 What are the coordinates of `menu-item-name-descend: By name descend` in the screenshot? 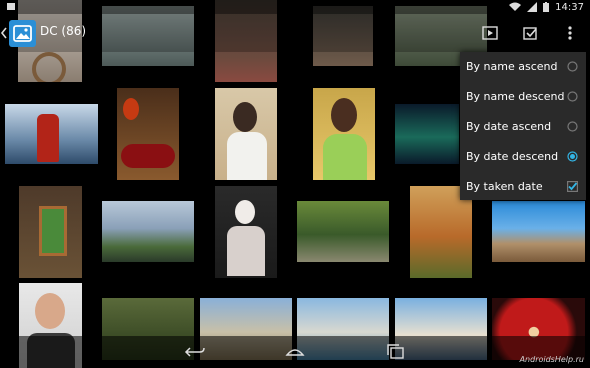 It's located at (523, 97).